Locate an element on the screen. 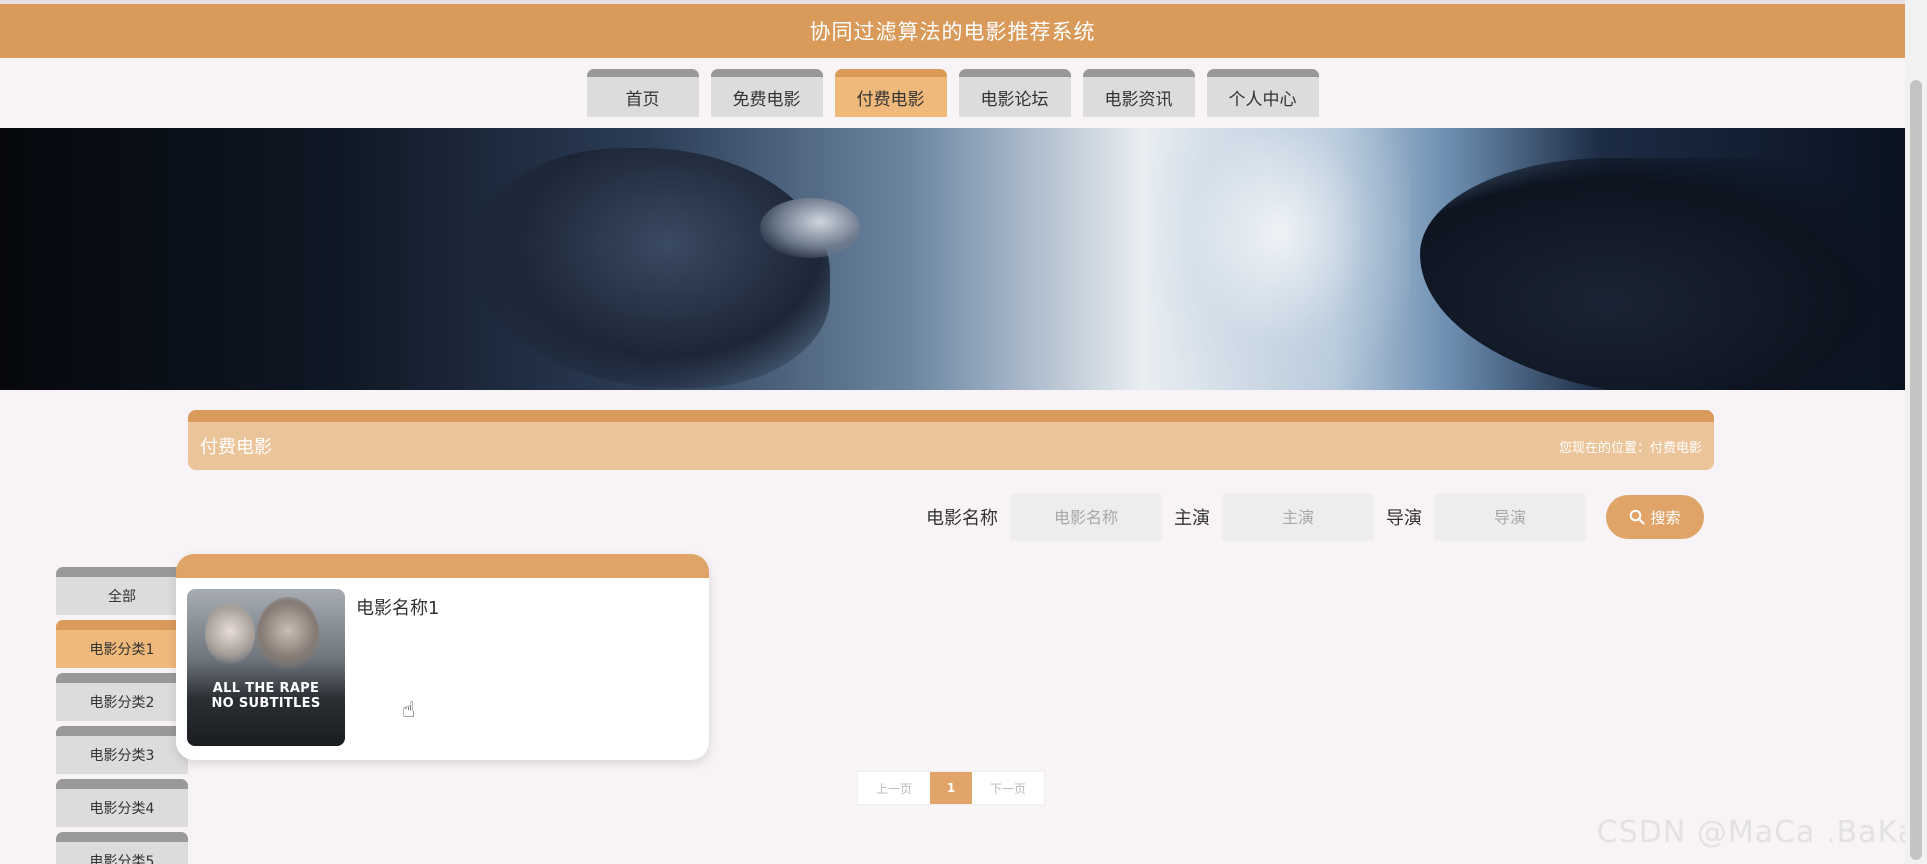 The width and height of the screenshot is (1927, 864). nav-item-home: 首页 is located at coordinates (642, 93).